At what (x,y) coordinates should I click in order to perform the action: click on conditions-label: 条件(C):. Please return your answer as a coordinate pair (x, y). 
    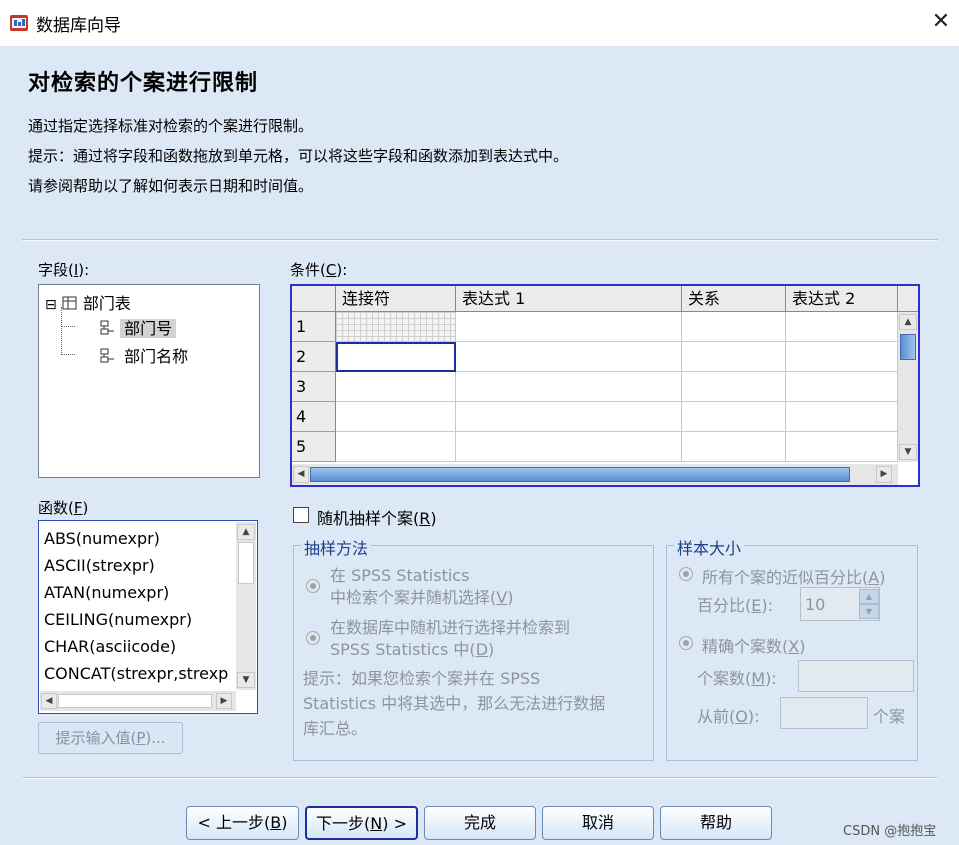
    Looking at the image, I should click on (319, 270).